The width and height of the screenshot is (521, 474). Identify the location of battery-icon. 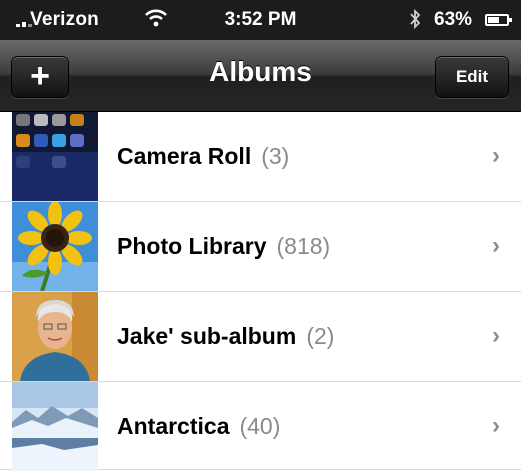
(498, 20).